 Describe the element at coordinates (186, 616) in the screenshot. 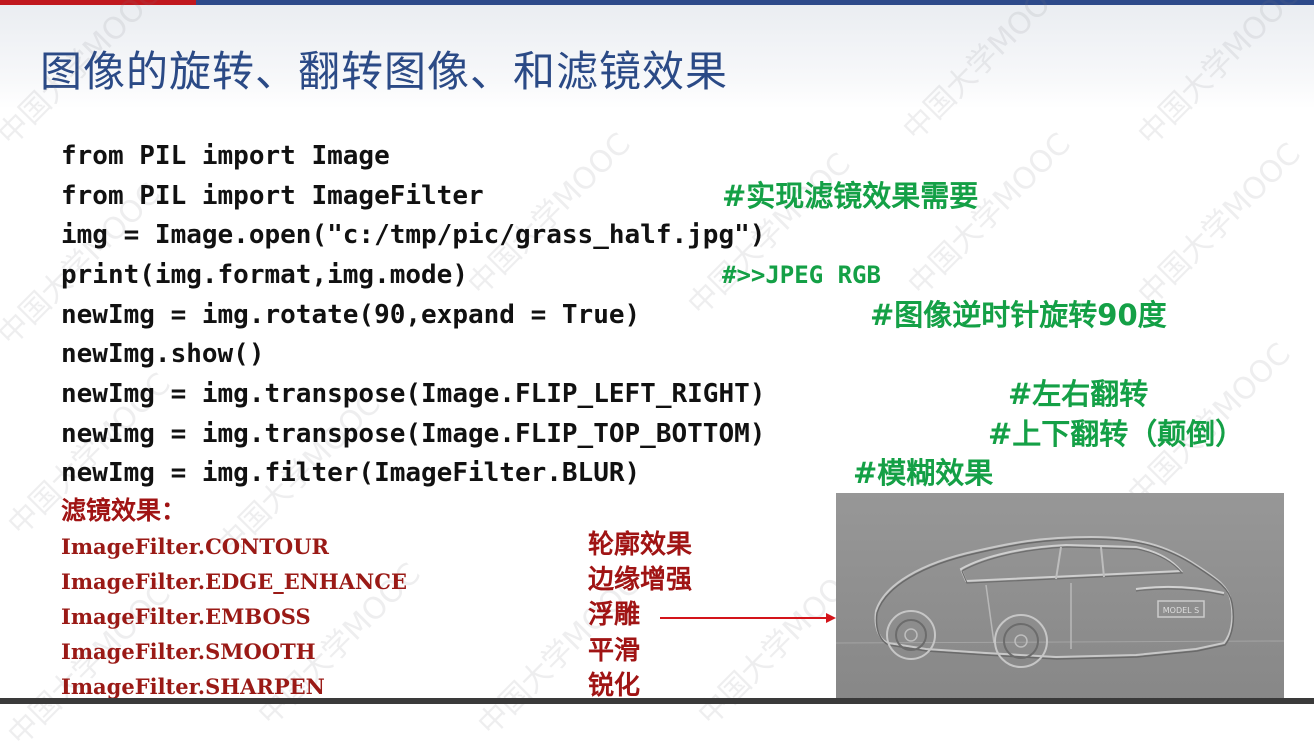

I see `filter-name-emboss: ImageFilter.EMBOSS` at that location.